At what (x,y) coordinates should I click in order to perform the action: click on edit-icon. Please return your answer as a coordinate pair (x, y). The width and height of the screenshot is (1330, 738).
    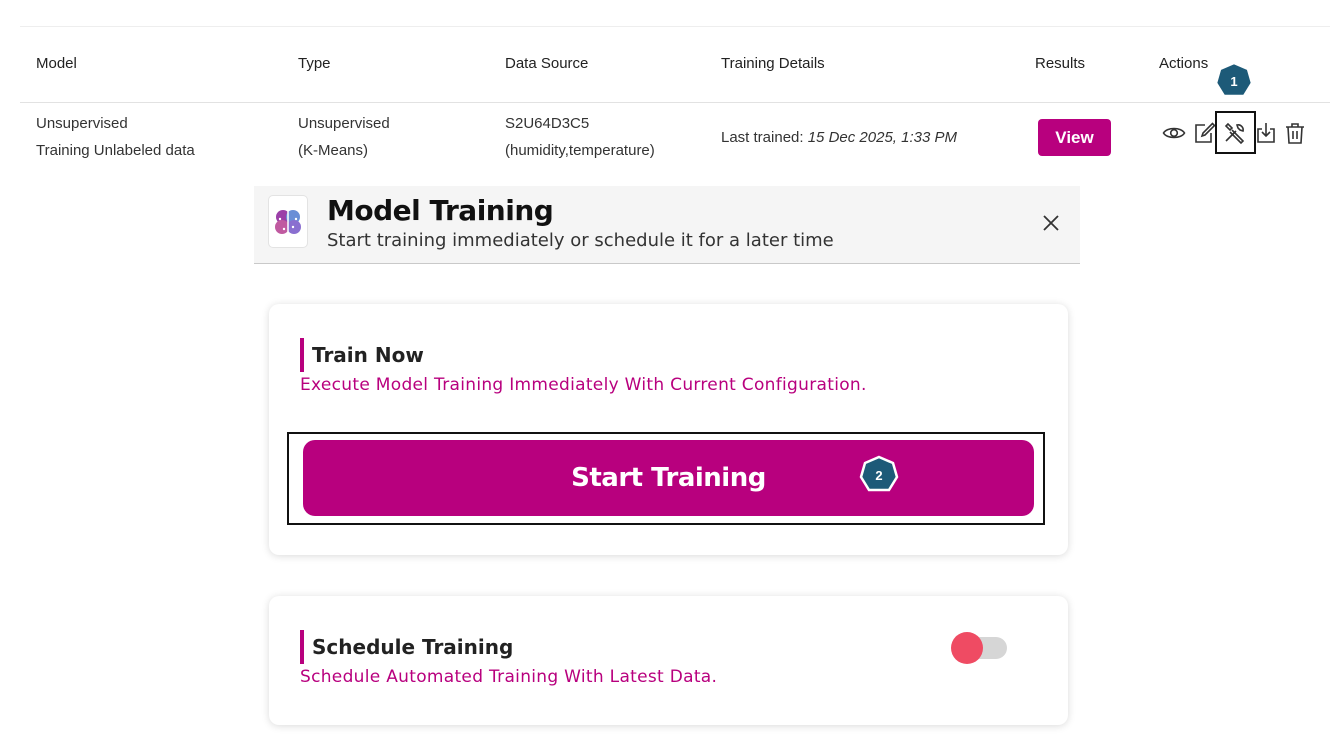
    Looking at the image, I should click on (1204, 133).